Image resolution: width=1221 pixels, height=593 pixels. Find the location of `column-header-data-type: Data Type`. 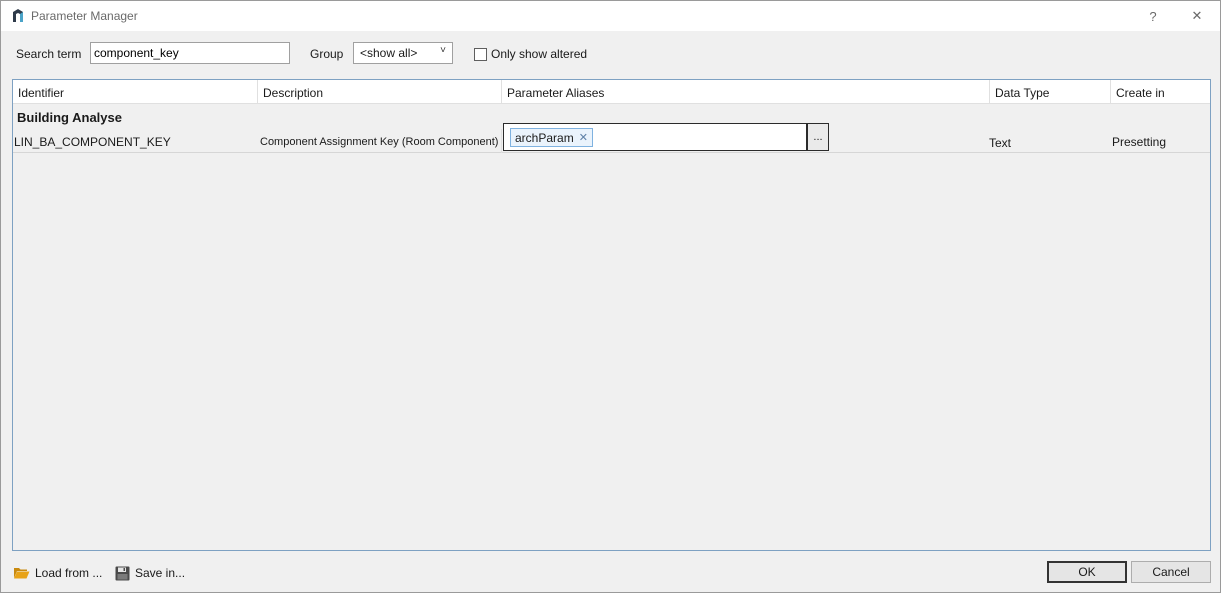

column-header-data-type: Data Type is located at coordinates (1050, 92).